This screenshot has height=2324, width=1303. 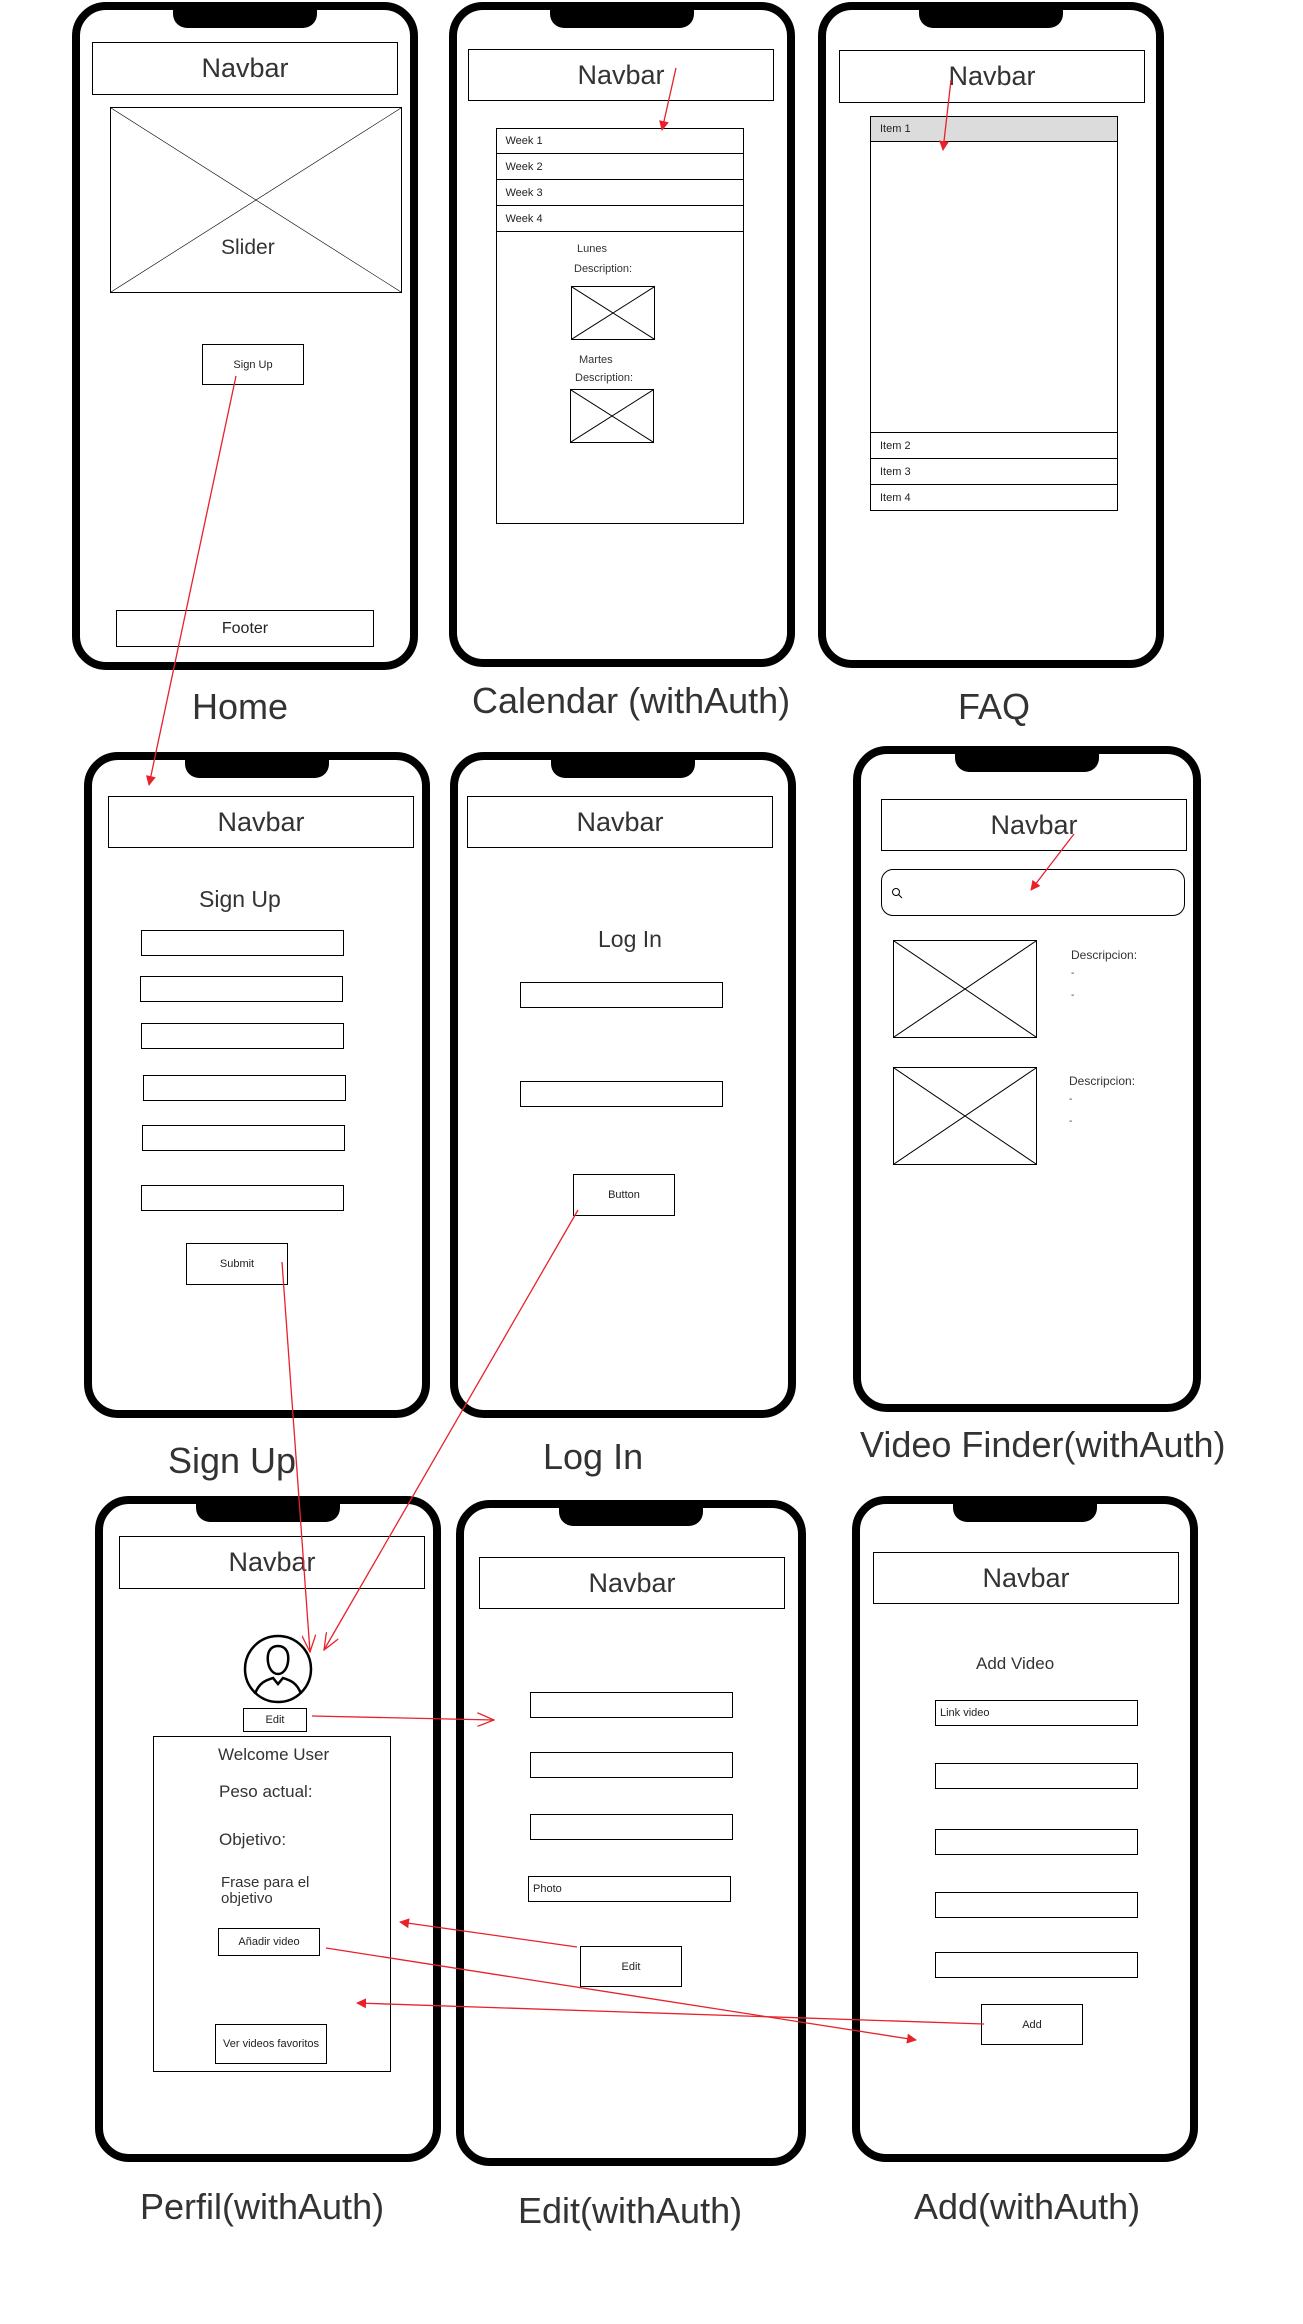 What do you see at coordinates (994, 129) in the screenshot?
I see `faq-item-1-header: Item 1` at bounding box center [994, 129].